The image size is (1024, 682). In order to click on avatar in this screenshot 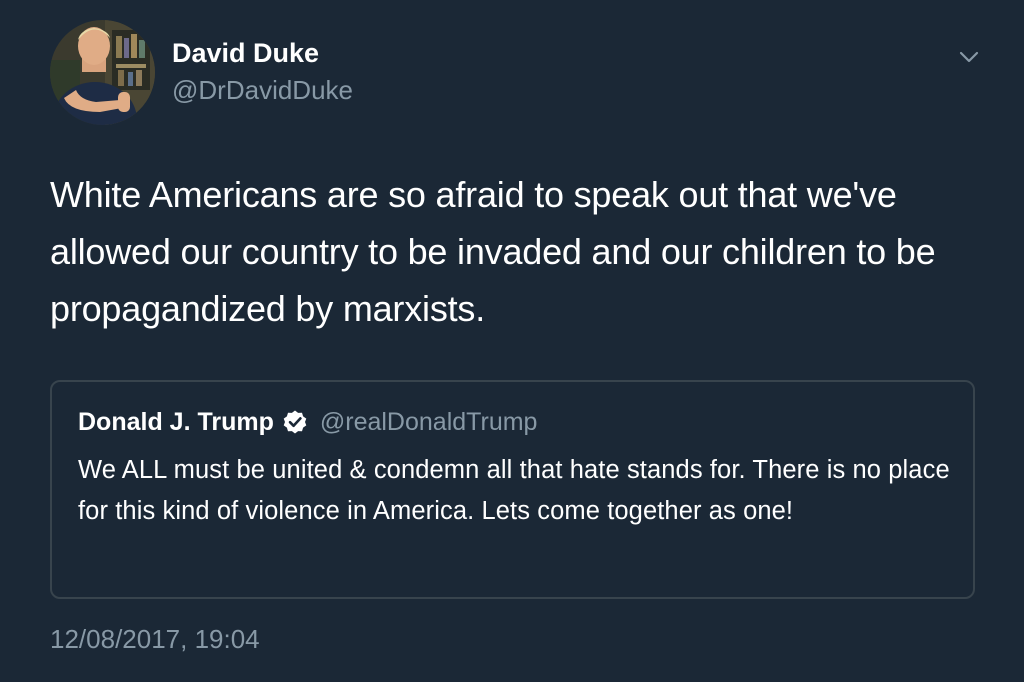, I will do `click(102, 72)`.